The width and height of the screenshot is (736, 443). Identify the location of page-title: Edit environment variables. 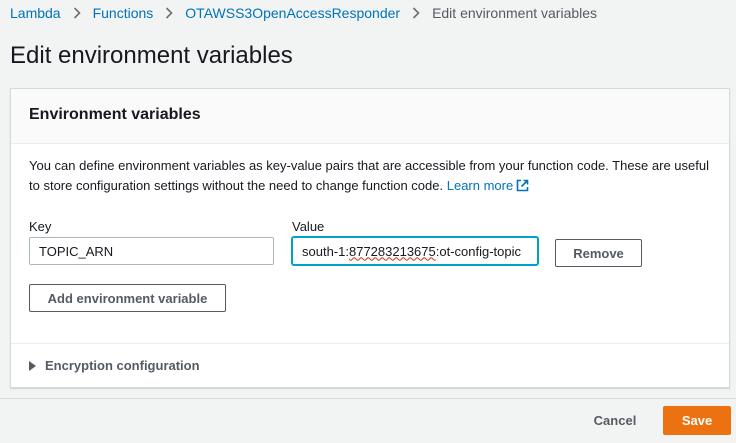
(151, 55).